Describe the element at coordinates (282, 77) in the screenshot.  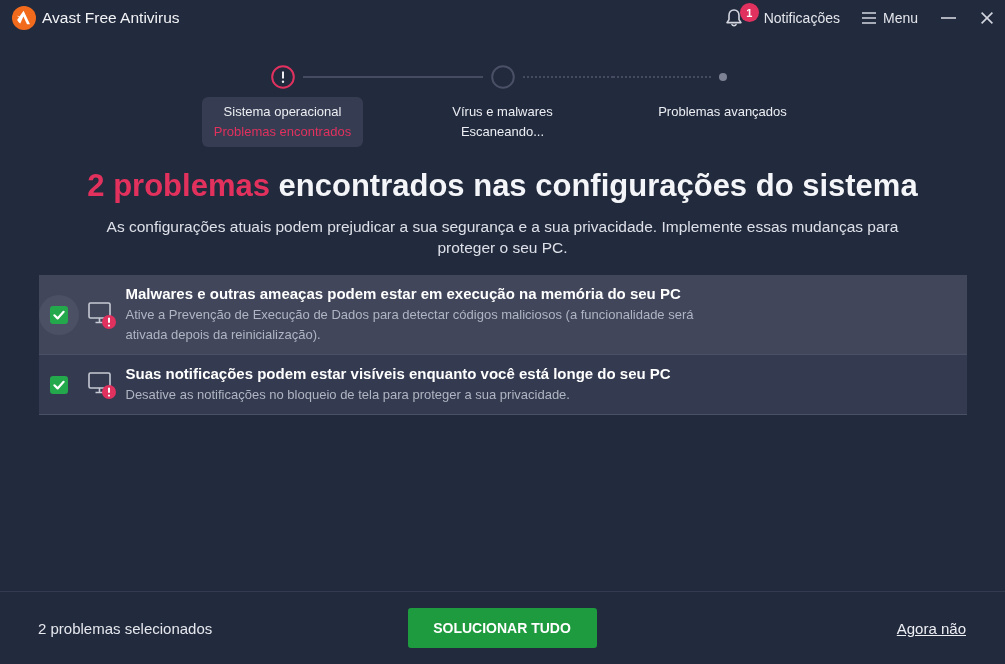
I see `alert-circle-icon` at that location.